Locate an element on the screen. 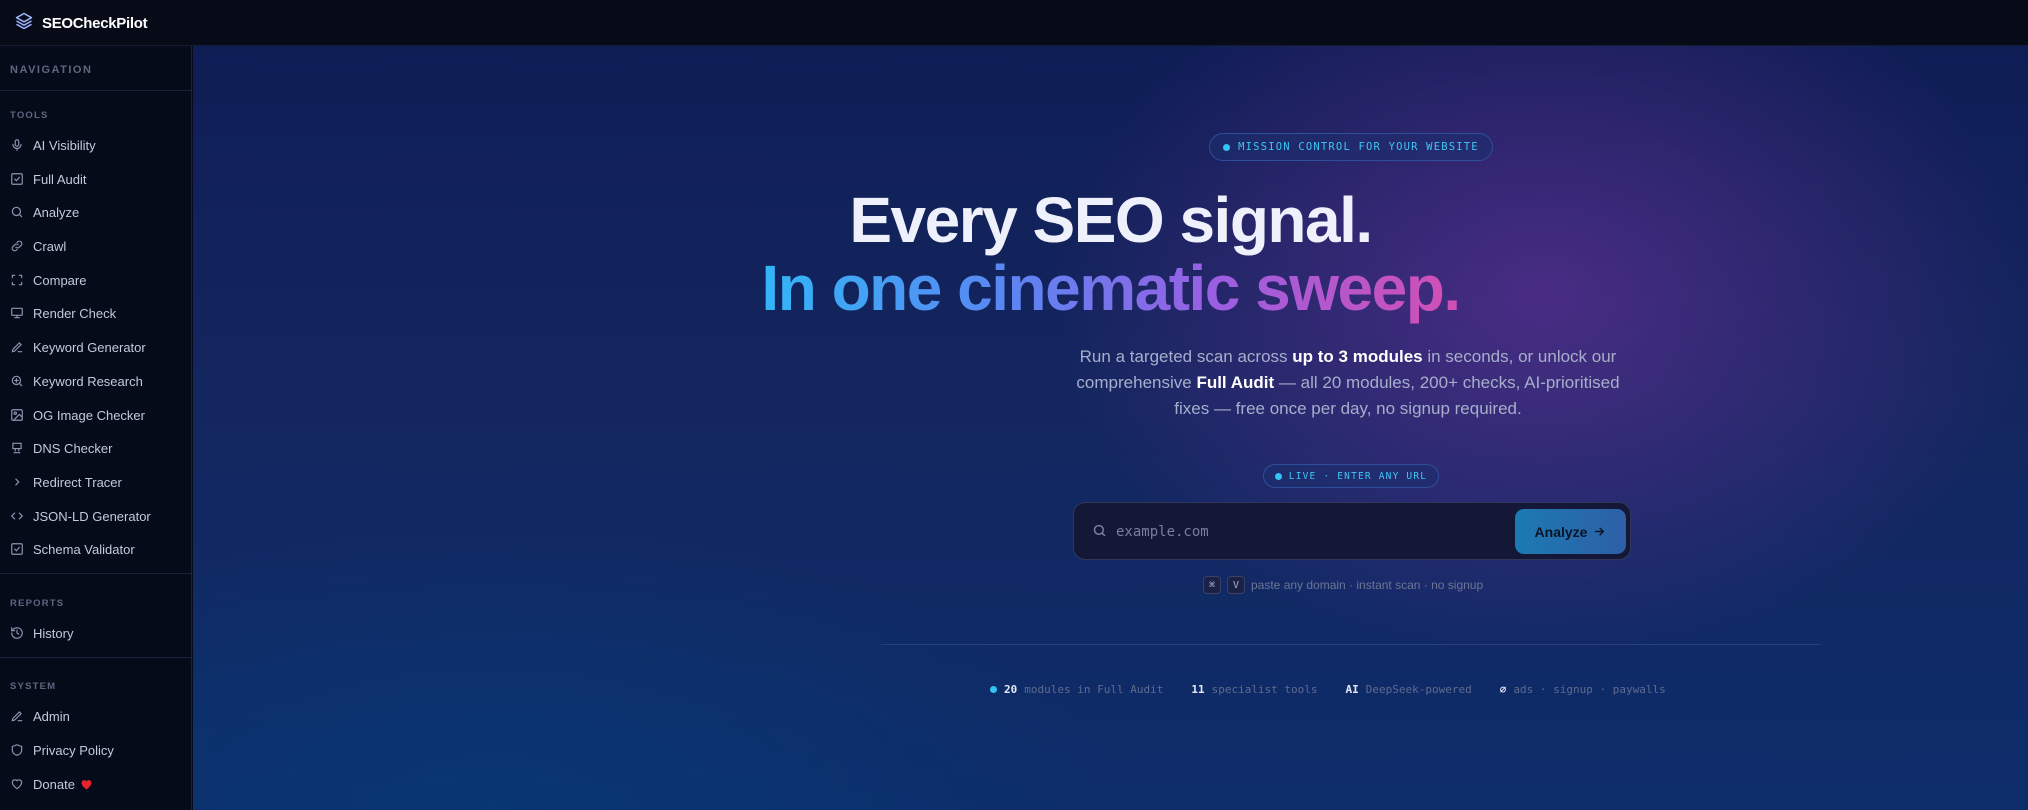 The height and width of the screenshot is (810, 2028). section-label-reports: REPORTS is located at coordinates (37, 603).